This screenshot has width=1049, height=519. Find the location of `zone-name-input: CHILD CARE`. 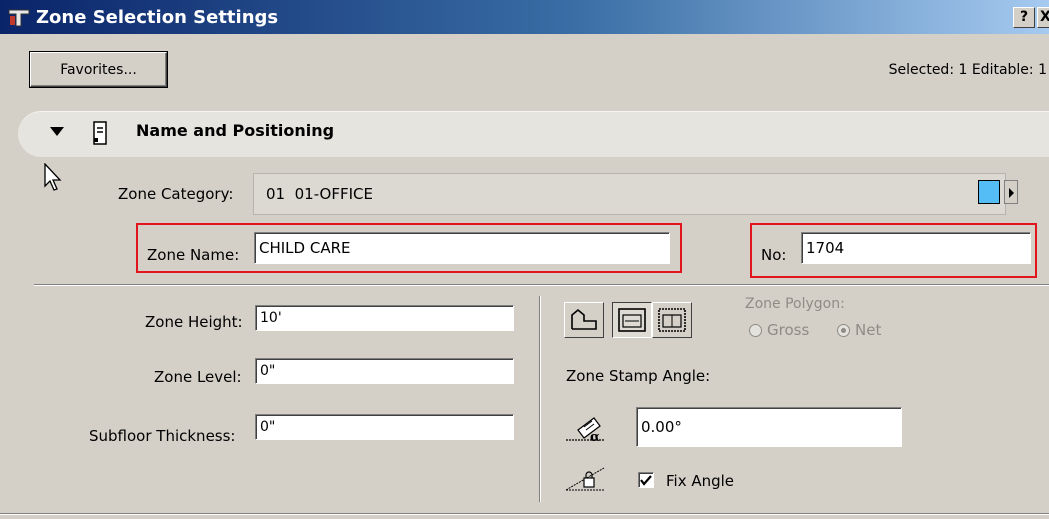

zone-name-input: CHILD CARE is located at coordinates (462, 248).